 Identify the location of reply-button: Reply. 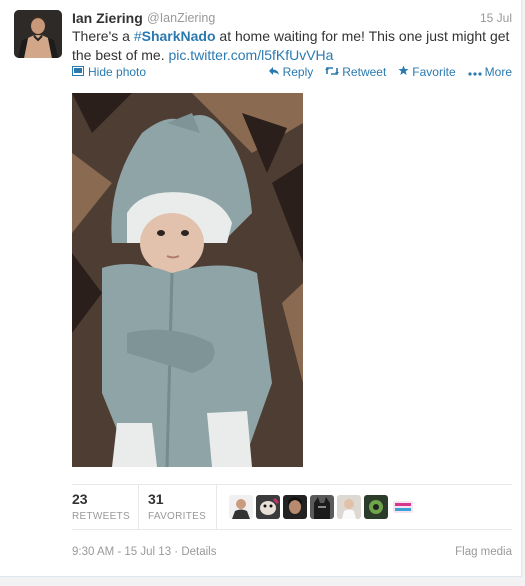
(291, 72).